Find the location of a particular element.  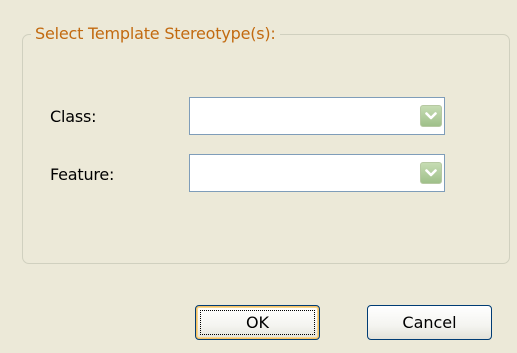

cancel-button-label: Cancel is located at coordinates (429, 322).